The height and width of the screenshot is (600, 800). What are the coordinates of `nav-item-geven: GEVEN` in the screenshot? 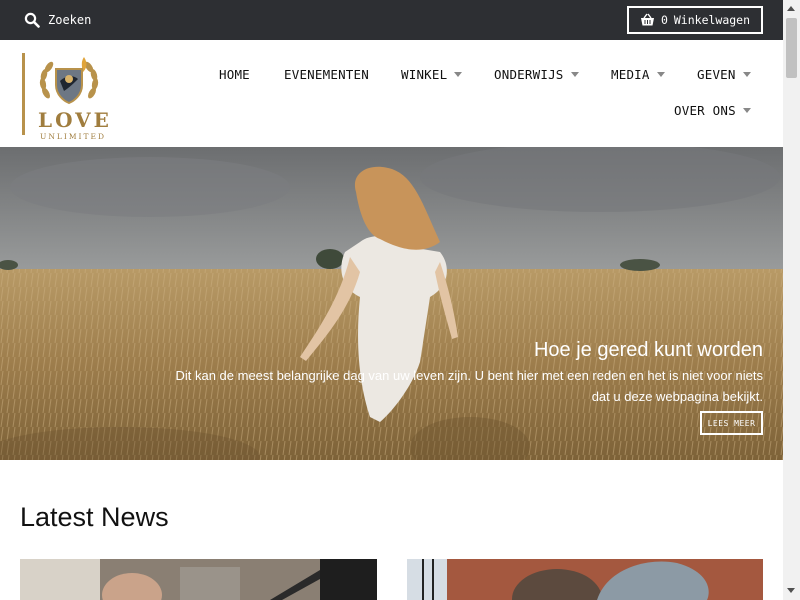 It's located at (724, 74).